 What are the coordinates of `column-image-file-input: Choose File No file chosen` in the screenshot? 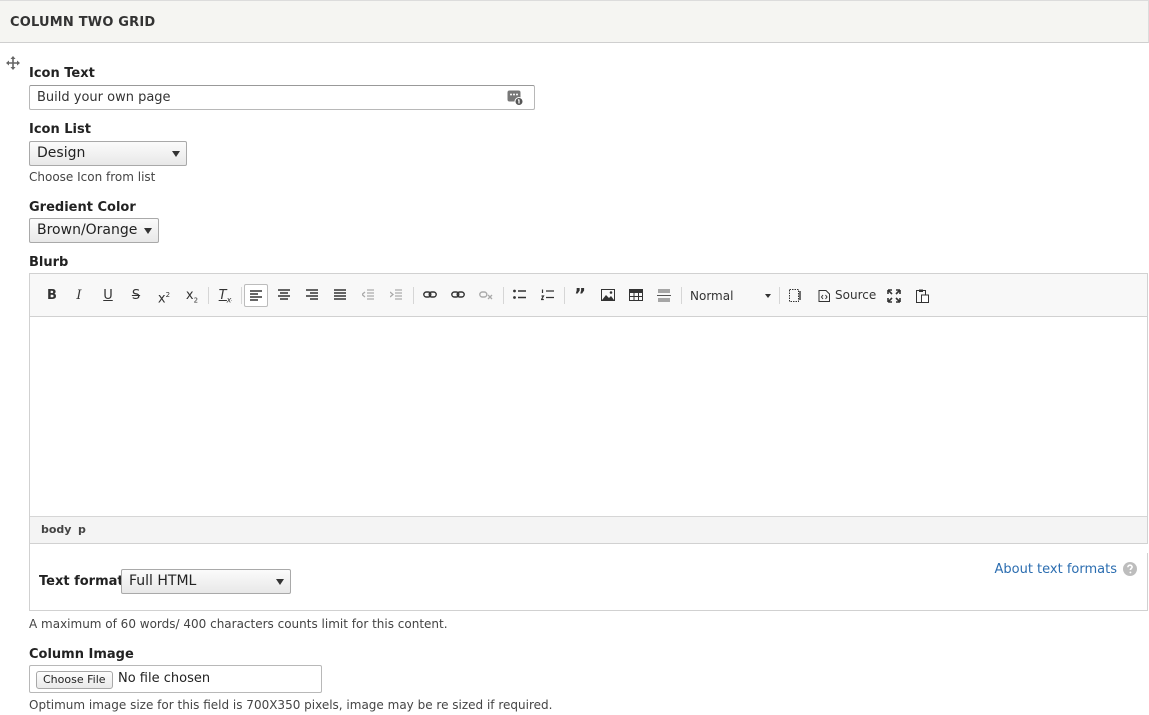 It's located at (175, 679).